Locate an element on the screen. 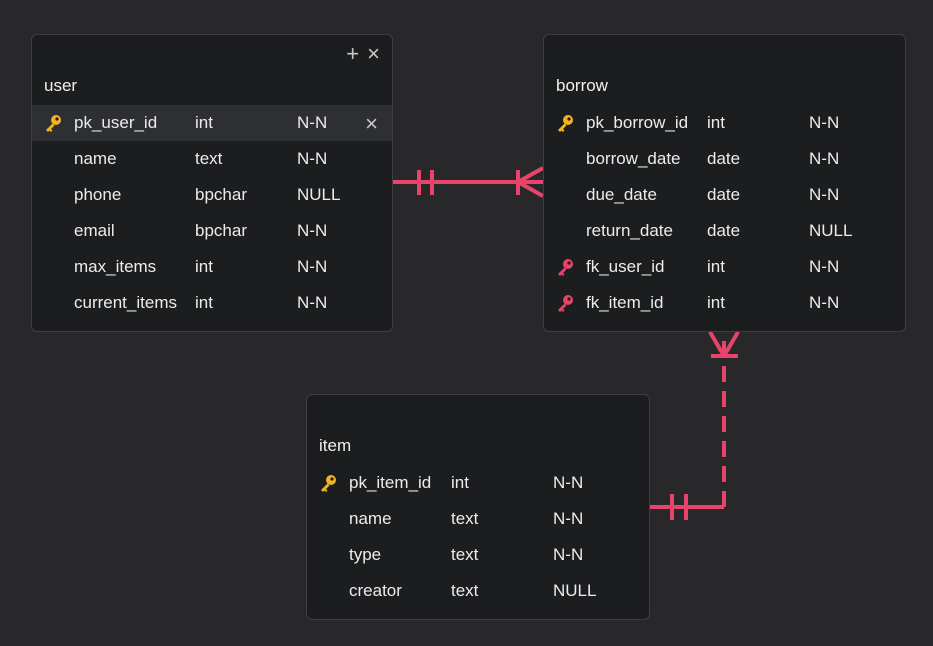 Image resolution: width=933 pixels, height=646 pixels. table-title: item is located at coordinates (335, 445).